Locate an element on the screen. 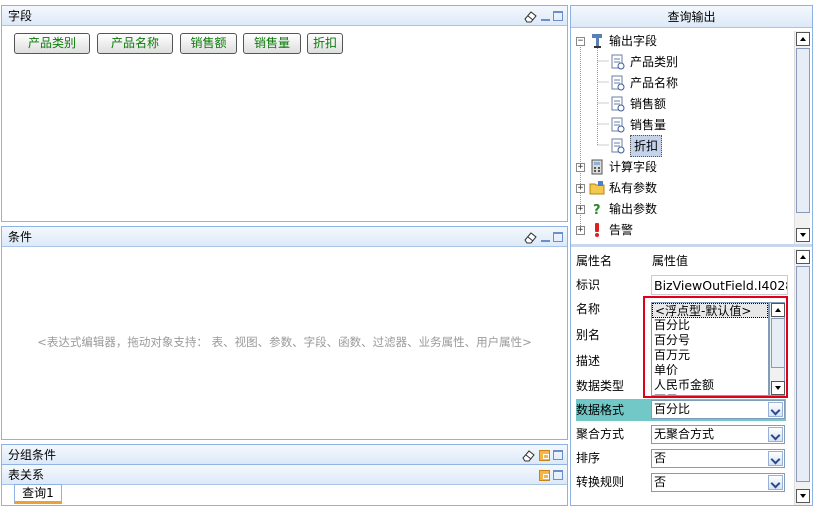 Image resolution: width=816 pixels, height=508 pixels. format-option: 单价 is located at coordinates (710, 370).